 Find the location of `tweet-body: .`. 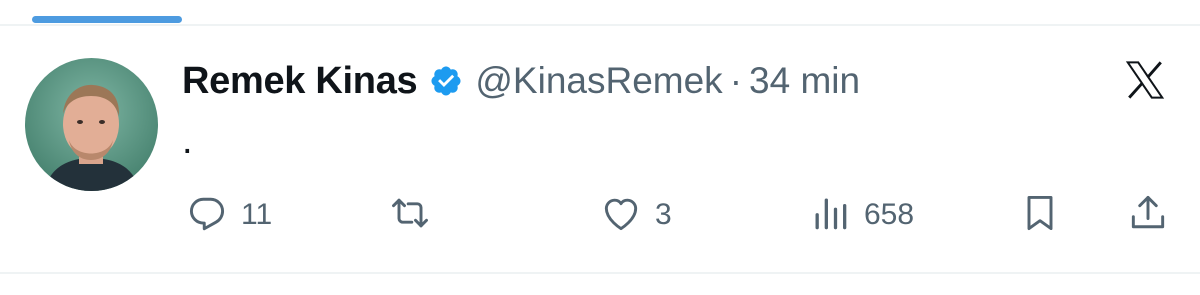

tweet-body: . is located at coordinates (187, 141).